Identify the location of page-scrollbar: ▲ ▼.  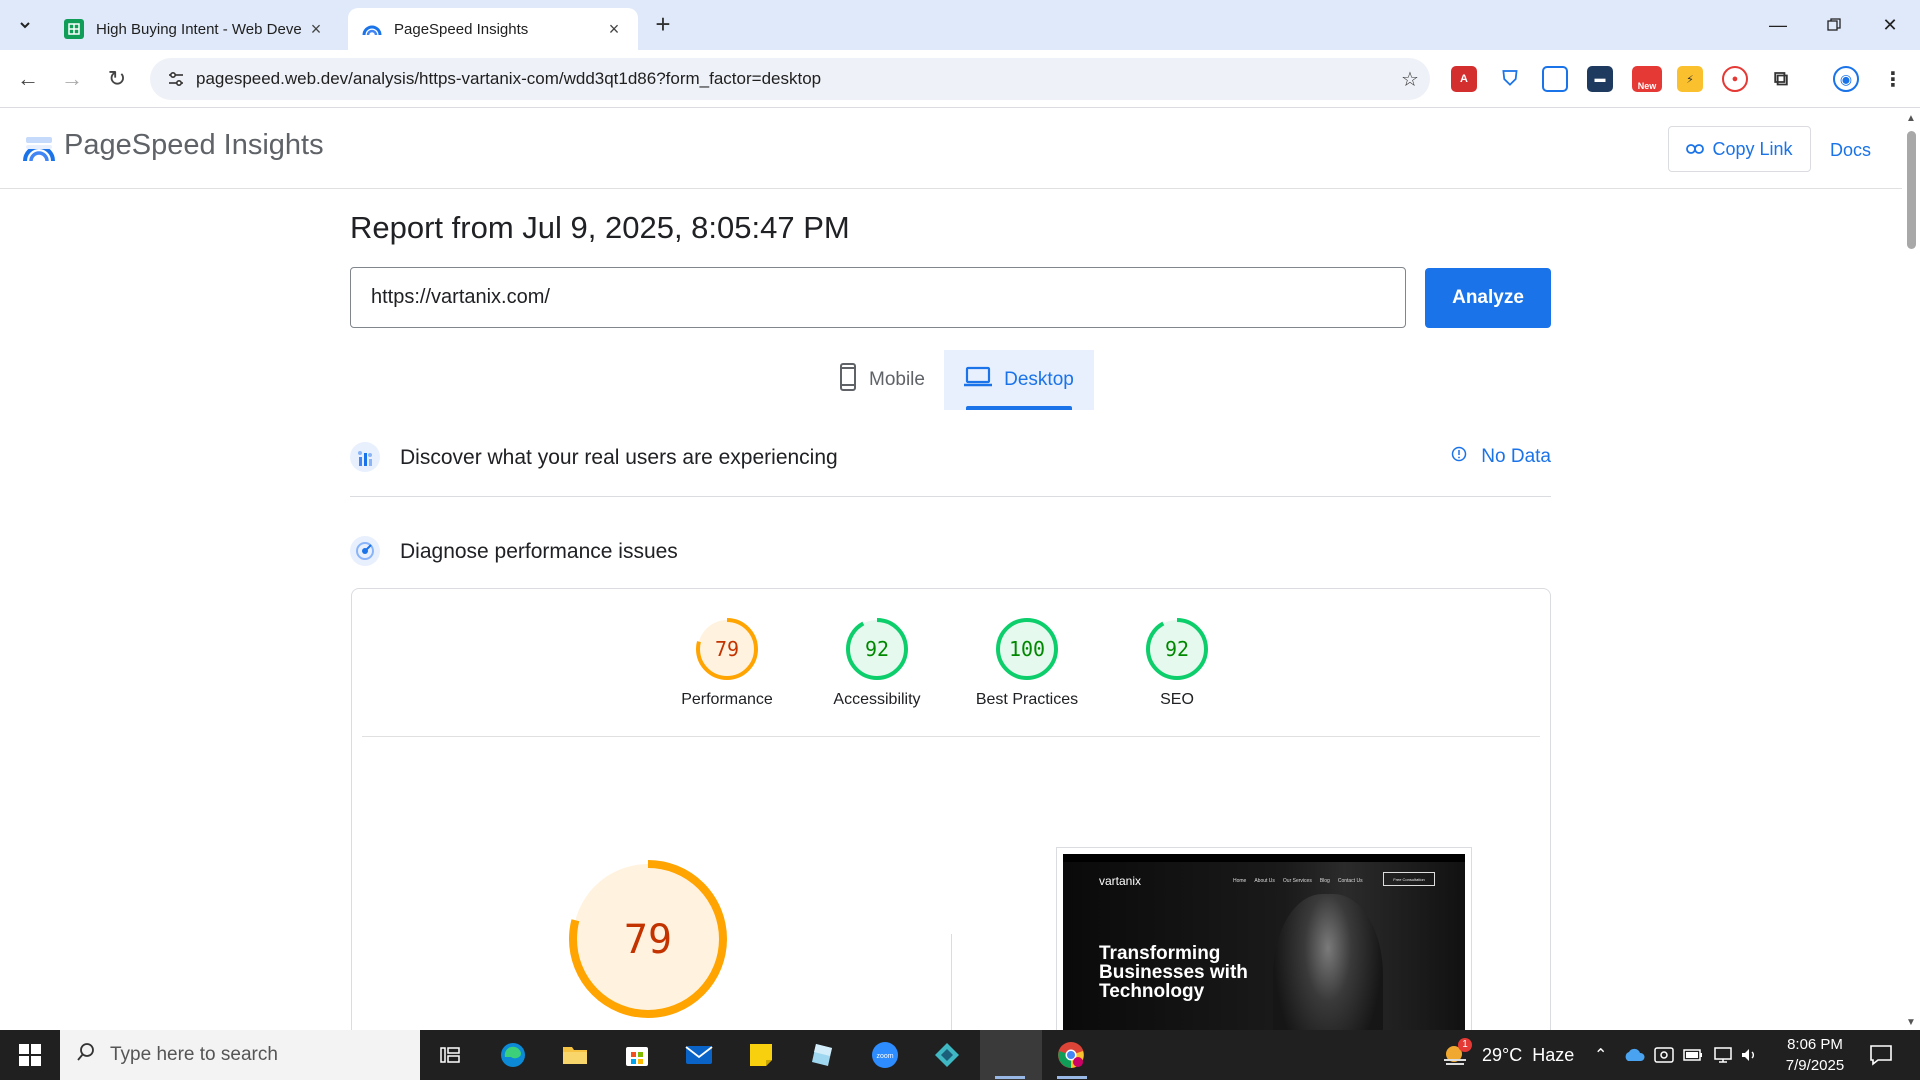
(1911, 569).